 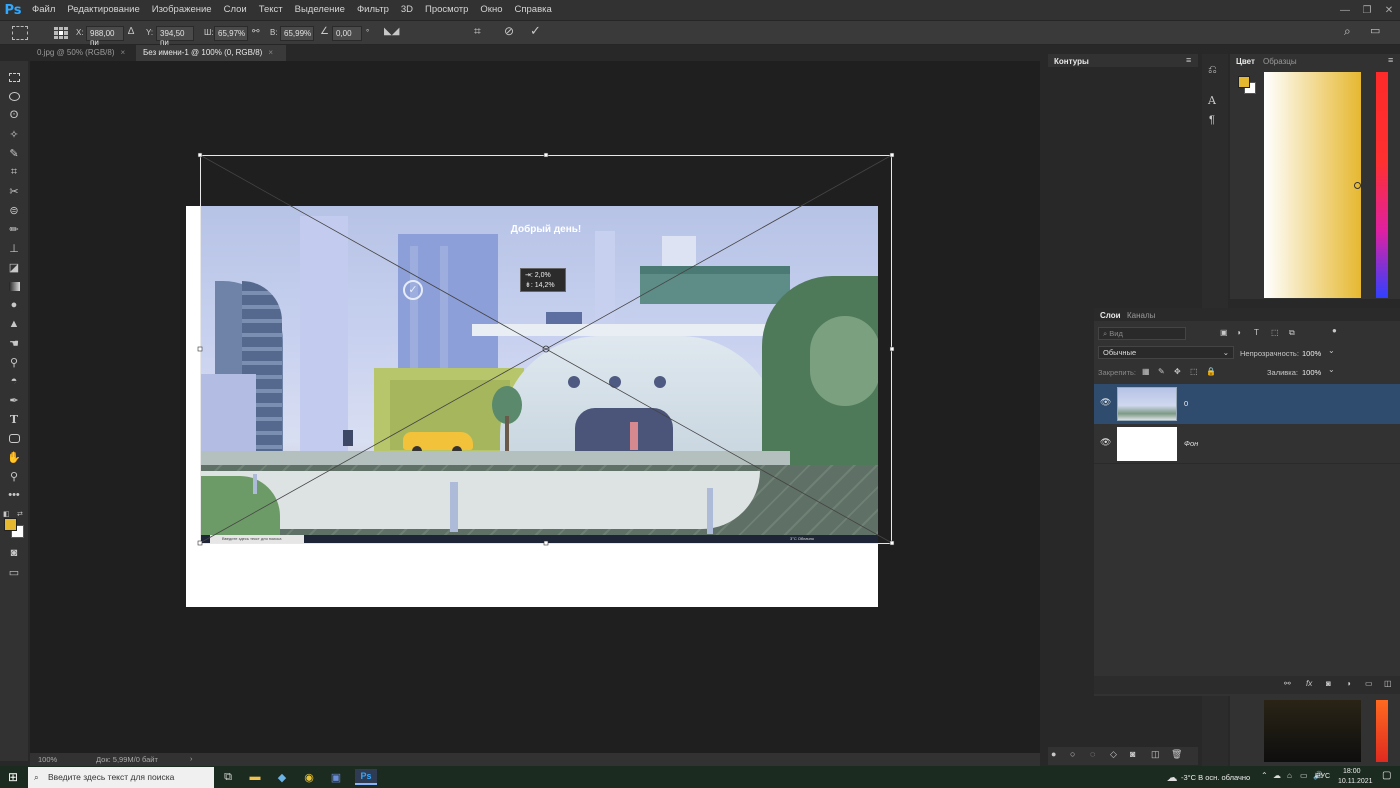 What do you see at coordinates (1388, 683) in the screenshot?
I see `new-layer-icon: ◫` at bounding box center [1388, 683].